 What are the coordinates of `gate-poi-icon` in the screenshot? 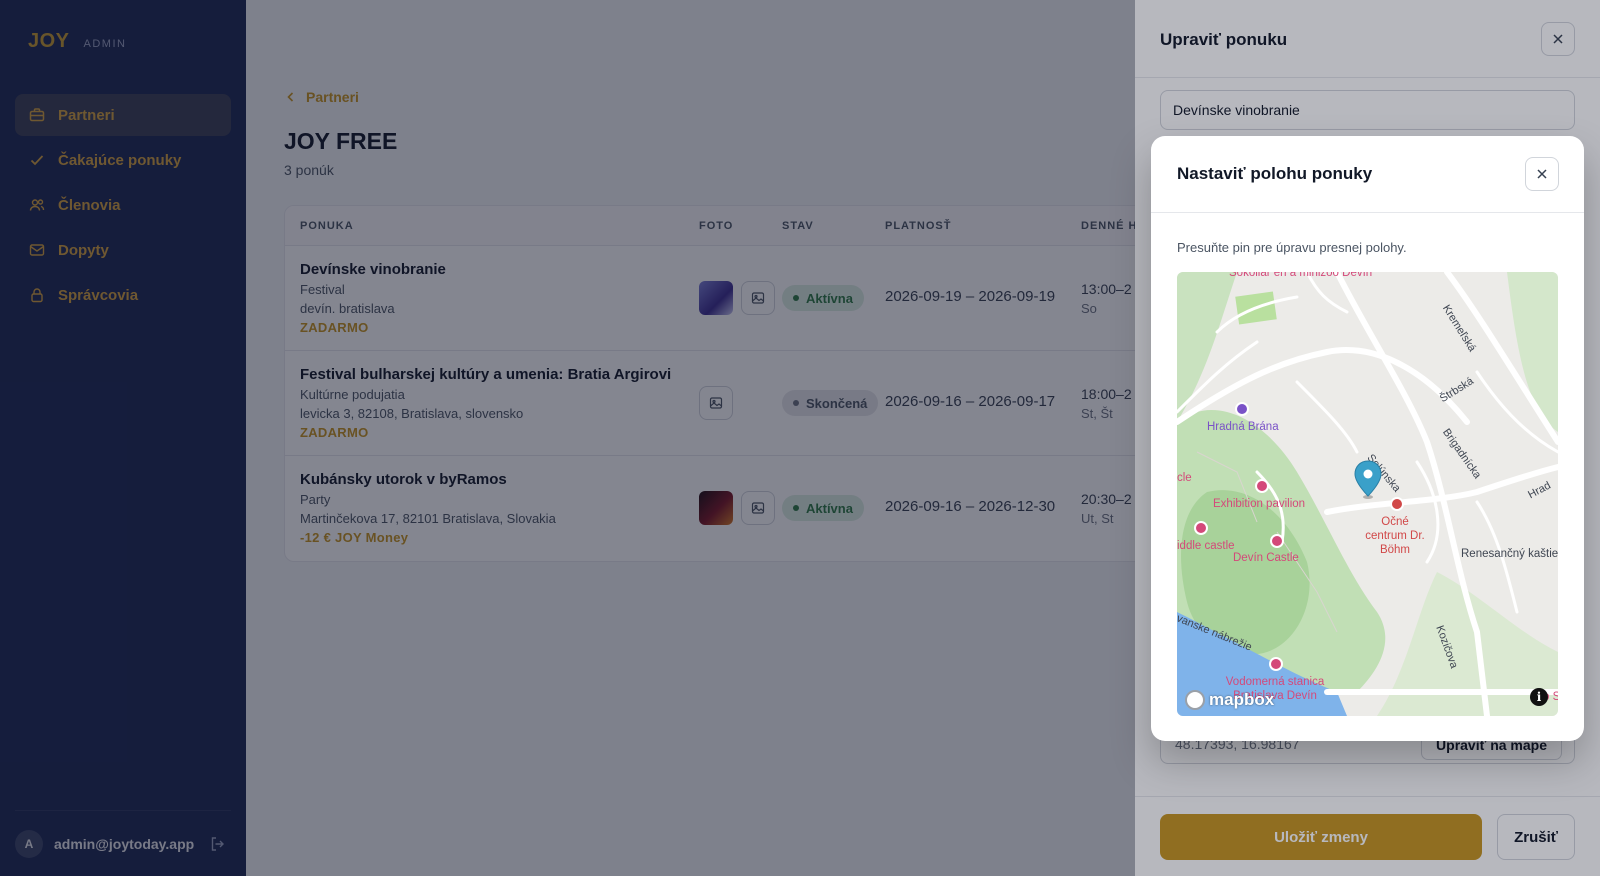 It's located at (1242, 409).